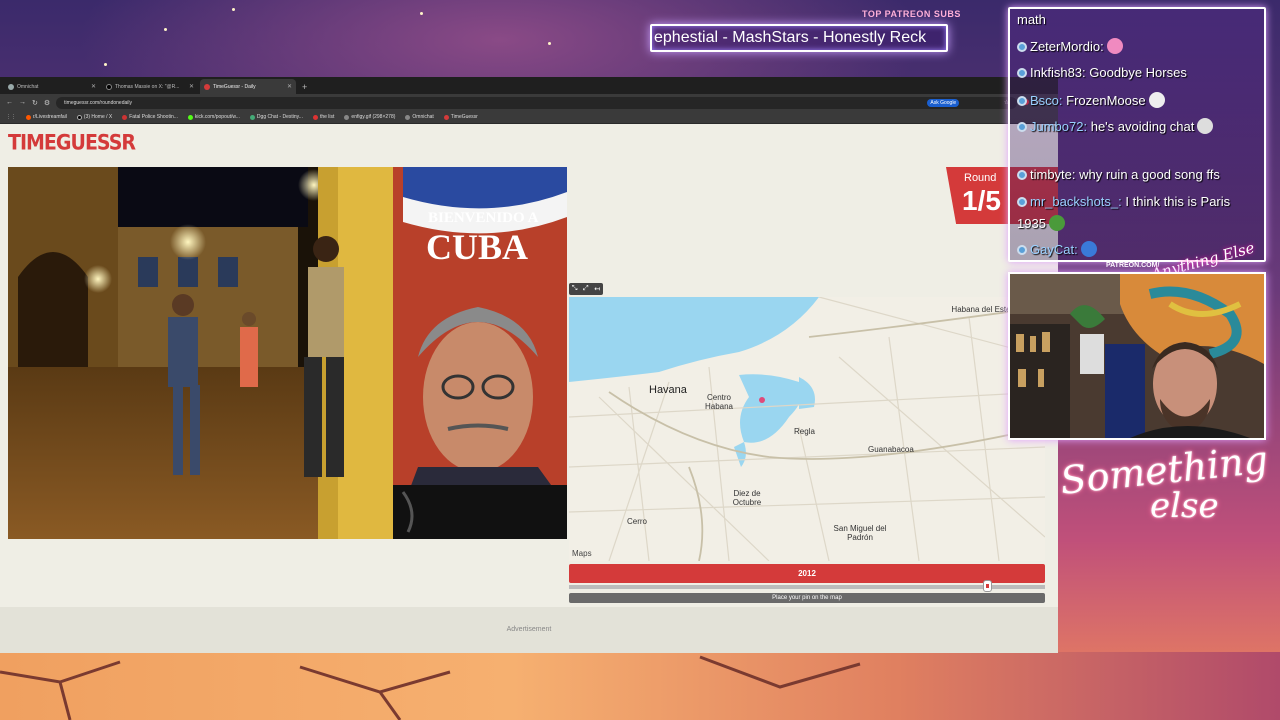  I want to click on webcam-feed, so click(1137, 356).